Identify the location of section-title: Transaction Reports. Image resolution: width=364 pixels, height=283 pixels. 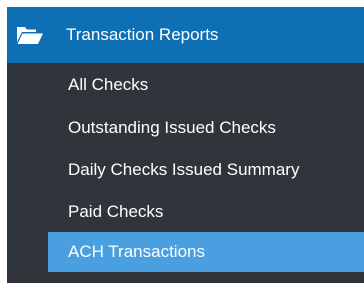
(142, 34).